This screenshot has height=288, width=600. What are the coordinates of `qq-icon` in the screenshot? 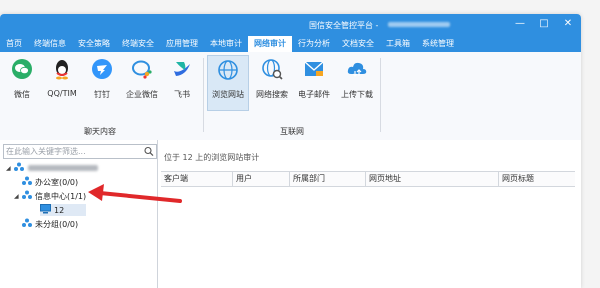 It's located at (62, 69).